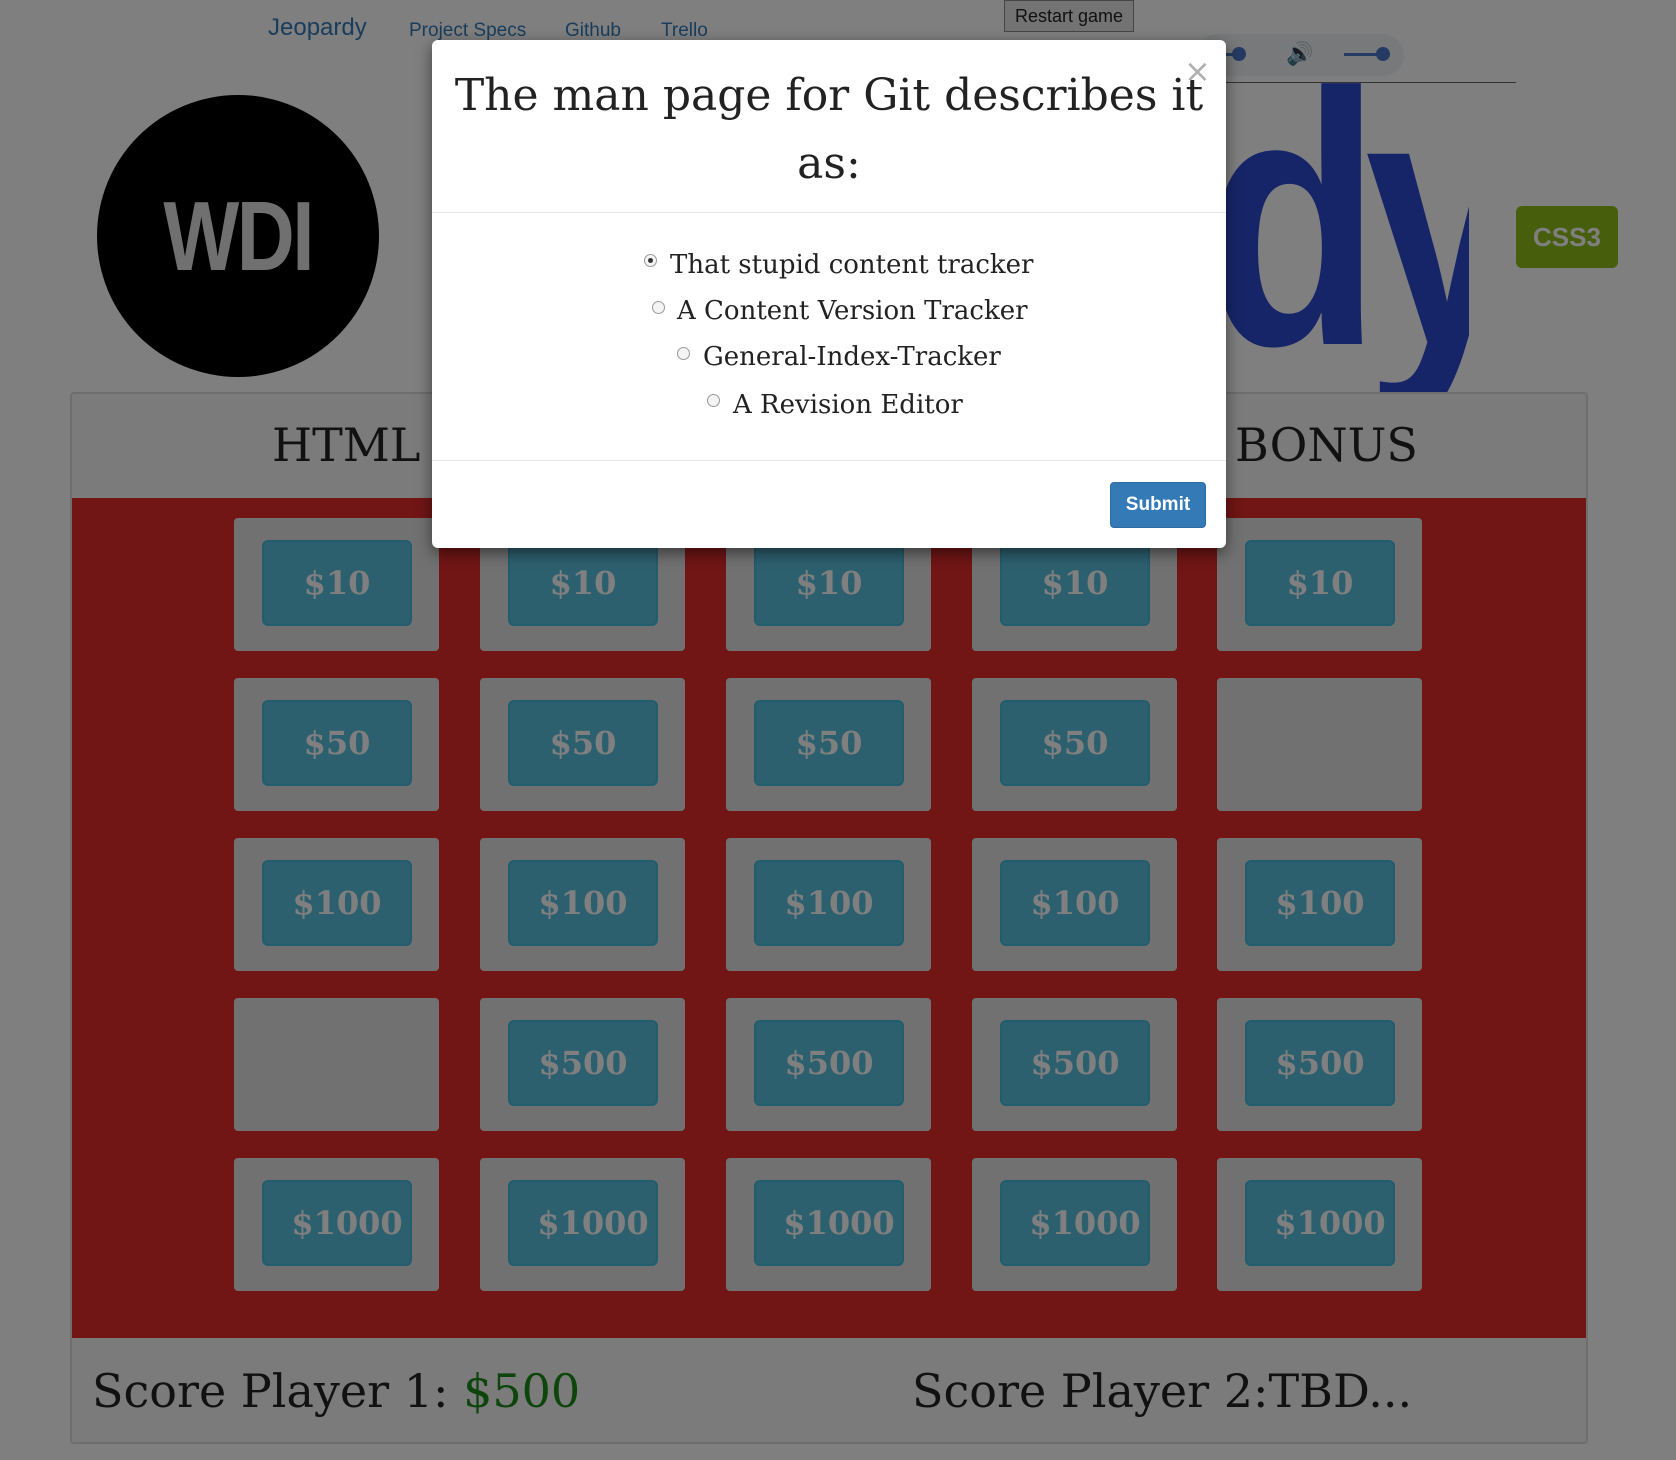 This screenshot has width=1676, height=1460. I want to click on modal-footer-divider, so click(829, 460).